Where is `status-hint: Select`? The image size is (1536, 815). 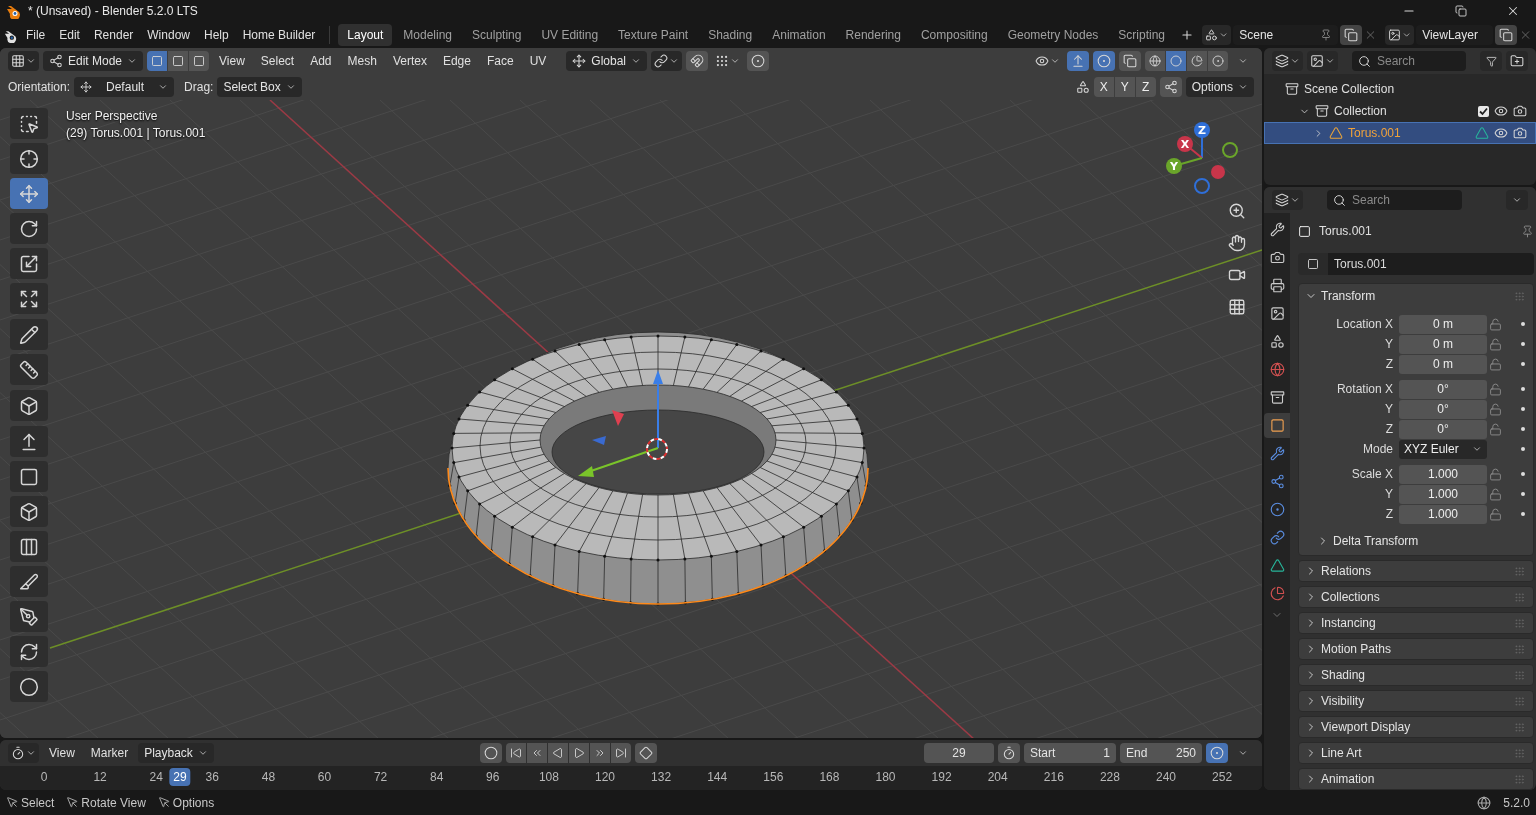 status-hint: Select is located at coordinates (38, 802).